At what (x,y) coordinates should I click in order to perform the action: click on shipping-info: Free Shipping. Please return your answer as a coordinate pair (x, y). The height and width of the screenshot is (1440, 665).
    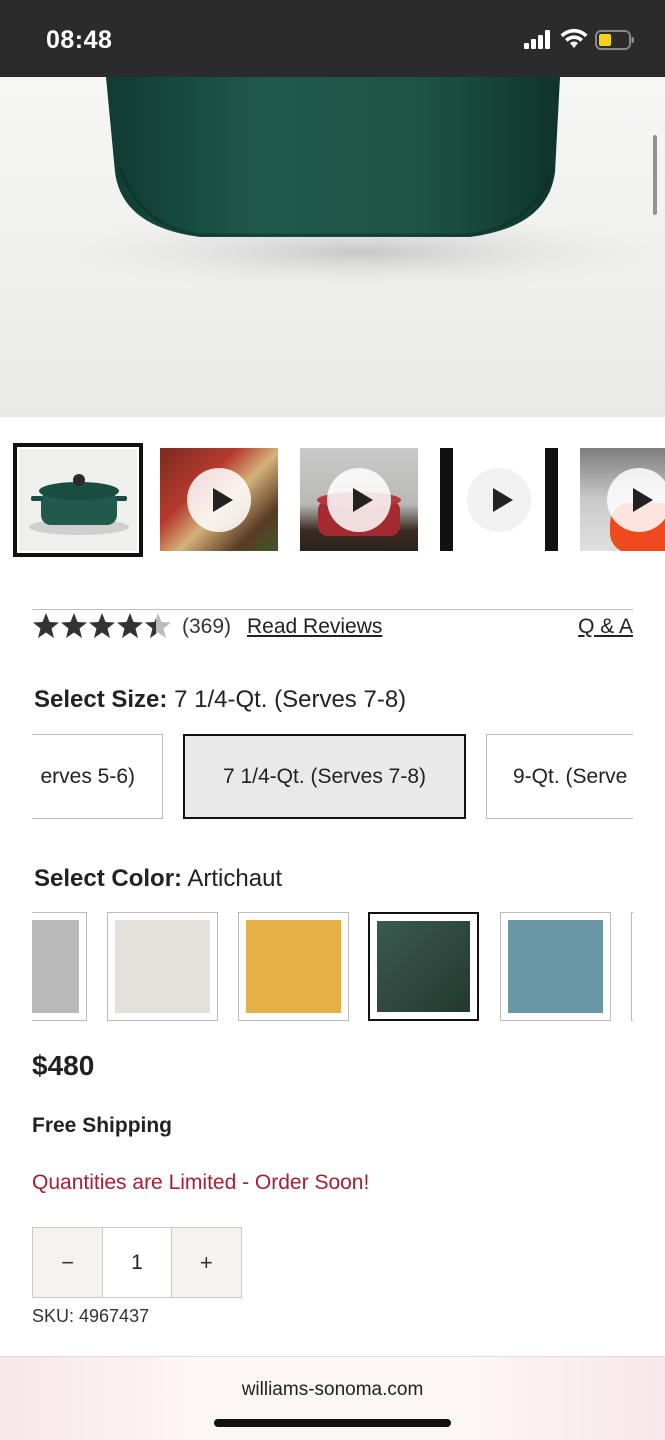
    Looking at the image, I should click on (102, 1125).